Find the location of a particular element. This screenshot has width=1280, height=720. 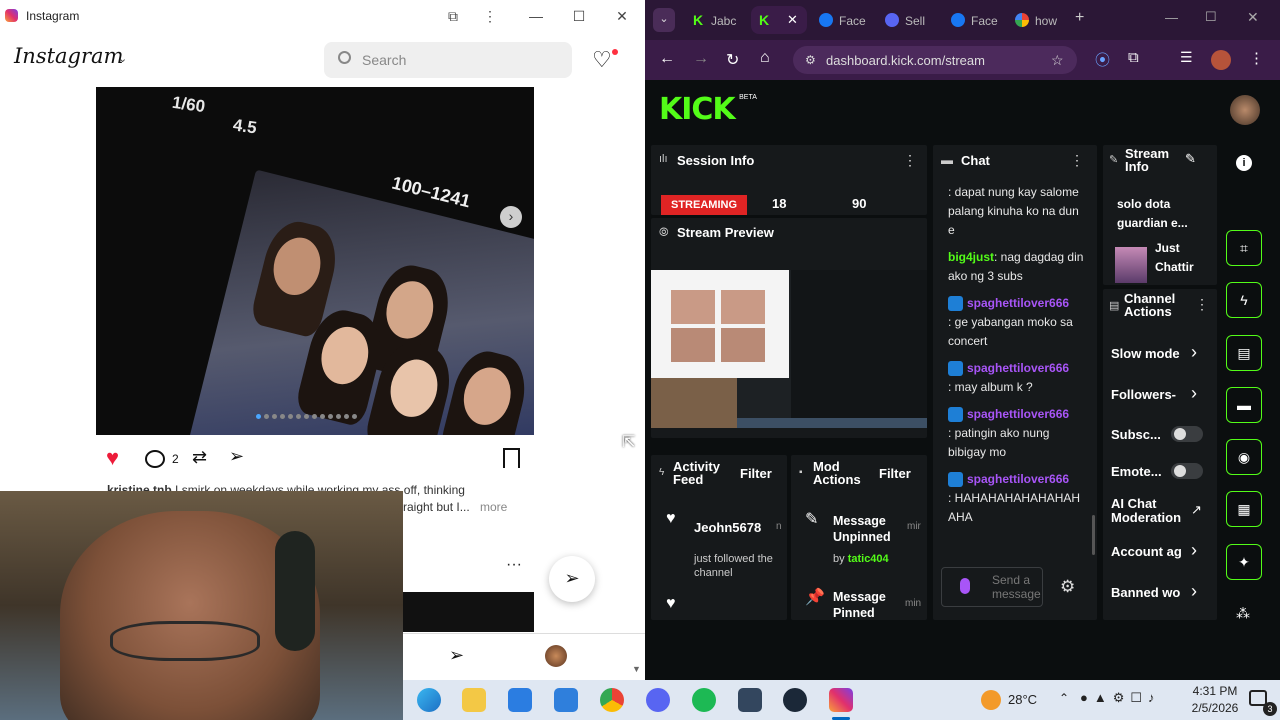

tab-sell: Sell is located at coordinates (907, 20).